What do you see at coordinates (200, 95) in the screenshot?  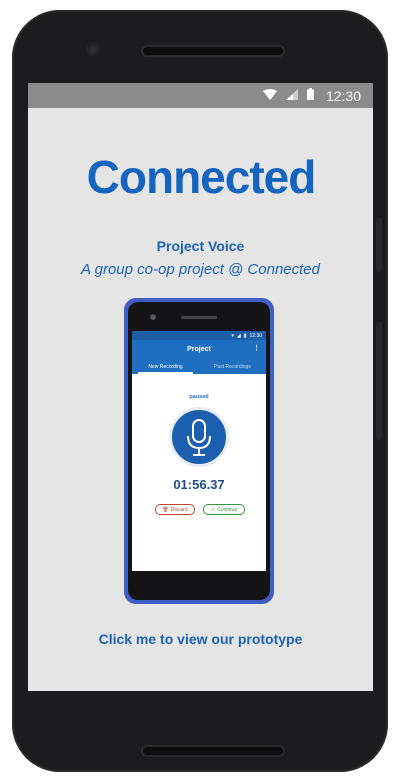 I see `status-bar: 12:30` at bounding box center [200, 95].